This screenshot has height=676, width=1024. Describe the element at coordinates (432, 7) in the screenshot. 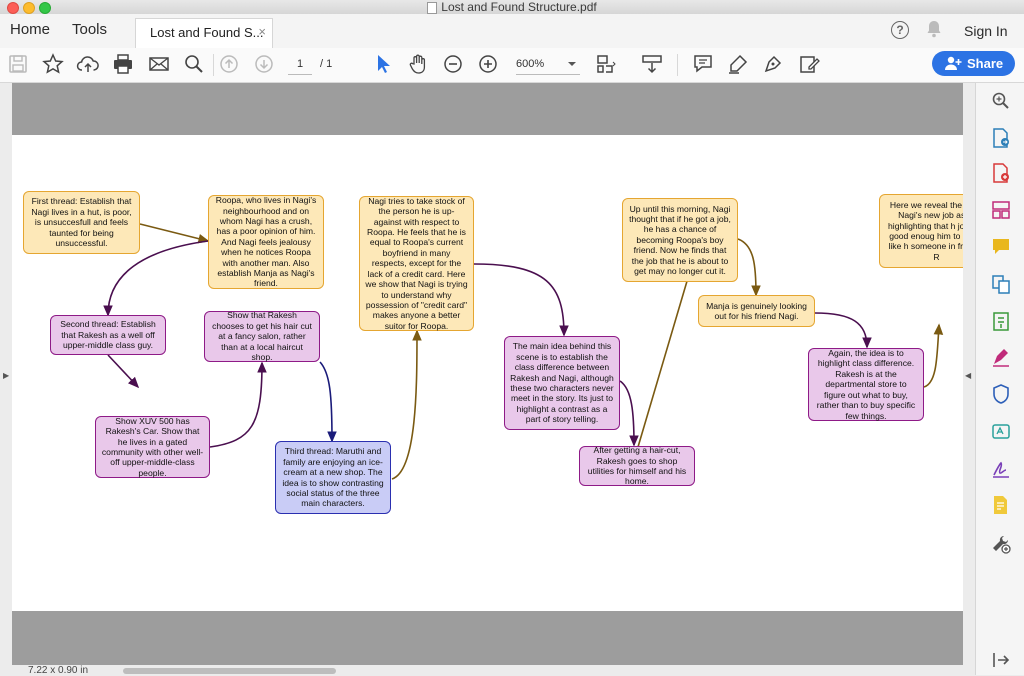

I see `pdf-file-icon` at that location.